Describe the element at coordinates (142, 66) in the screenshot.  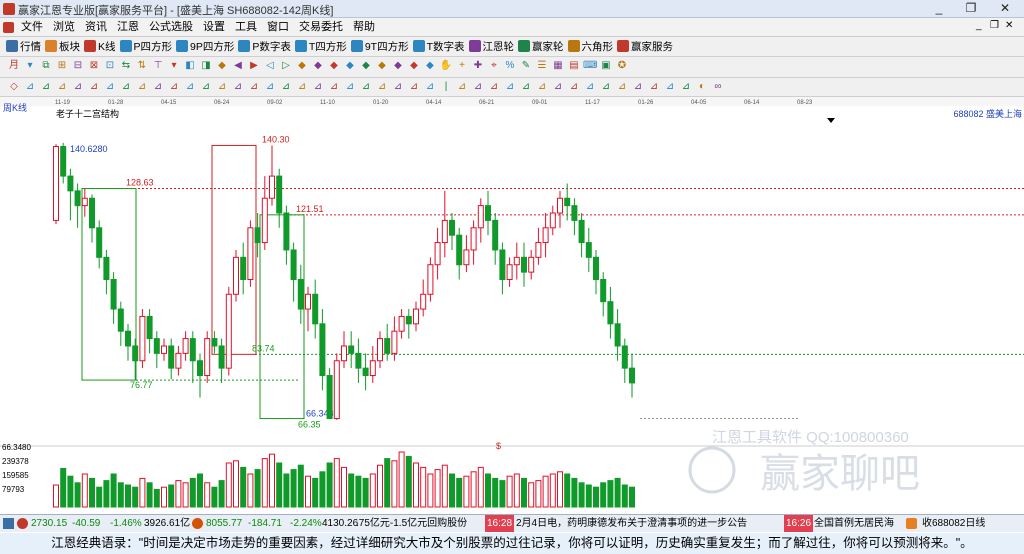
I see `toolbar2-tool-icon-8: ⇅` at that location.